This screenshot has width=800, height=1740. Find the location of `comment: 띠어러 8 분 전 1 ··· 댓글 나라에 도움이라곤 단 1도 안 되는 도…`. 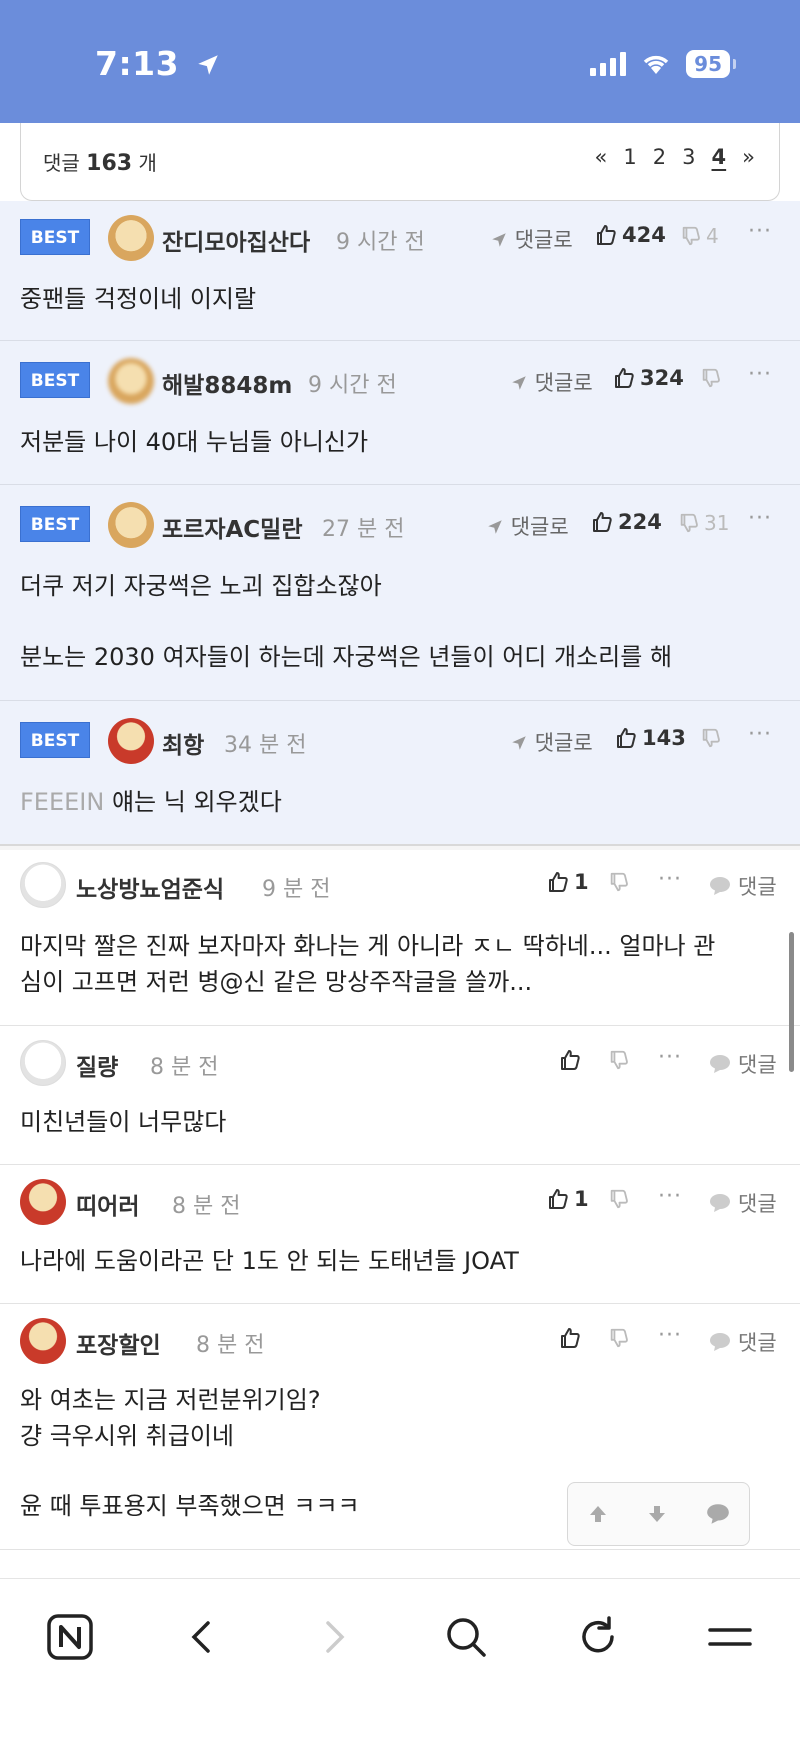

comment: 띠어러 8 분 전 1 ··· 댓글 나라에 도움이라곤 단 1도 안 되는 도… is located at coordinates (400, 1234).